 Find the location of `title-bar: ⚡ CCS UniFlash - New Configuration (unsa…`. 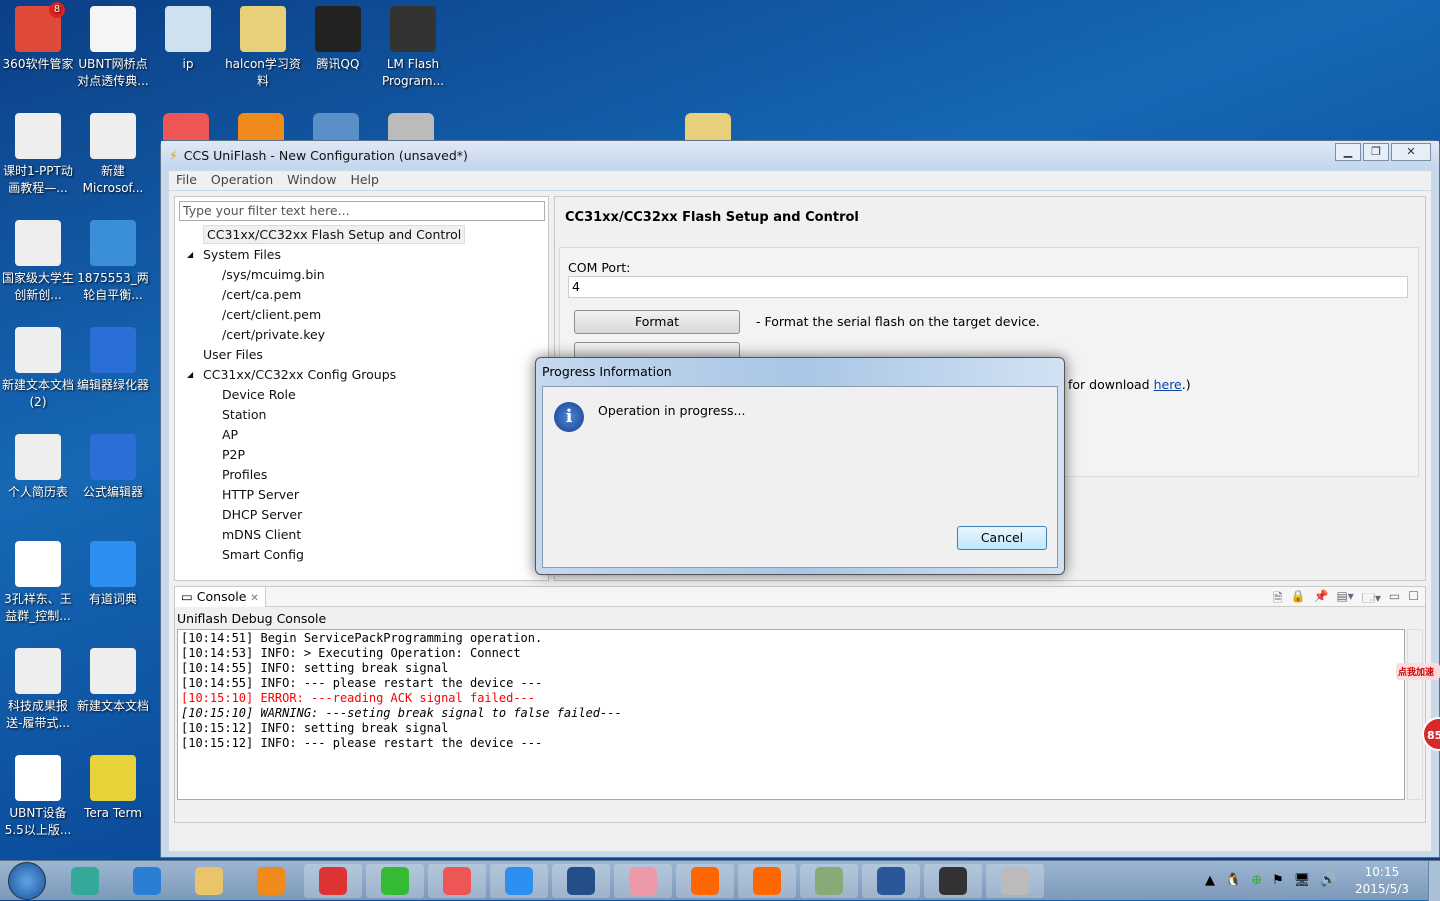

title-bar: ⚡ CCS UniFlash - New Configuration (unsa… is located at coordinates (800, 155).